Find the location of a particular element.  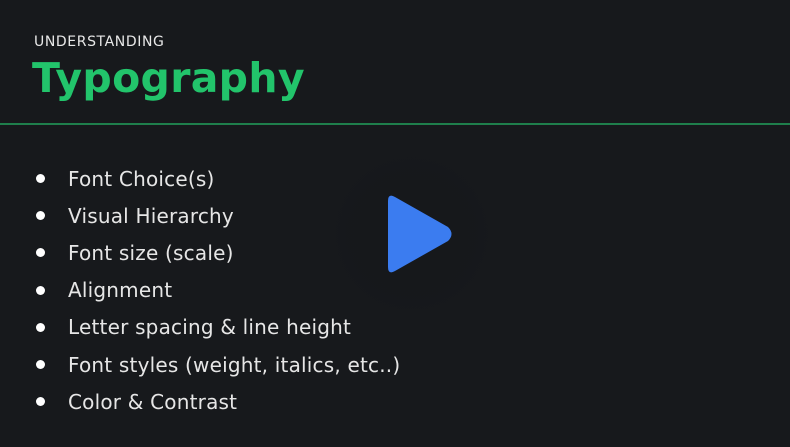

play-button is located at coordinates (412, 234).